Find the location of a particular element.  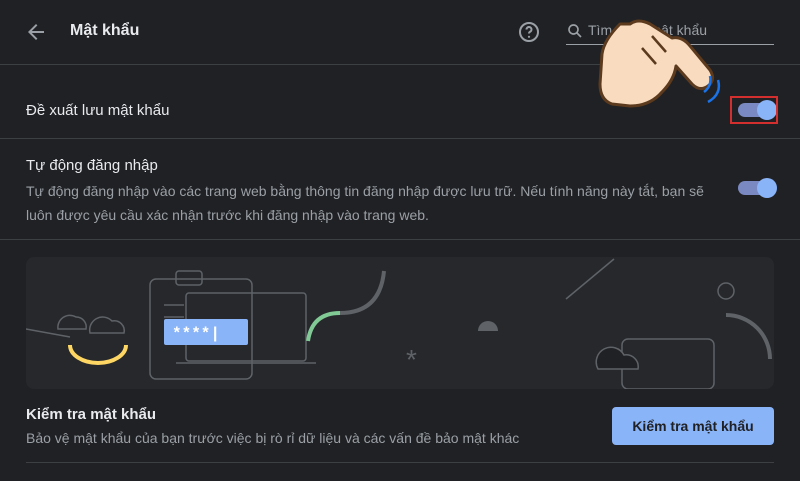

offer-to-save-label: Đề xuất lưu mật khẩu is located at coordinates (98, 110).